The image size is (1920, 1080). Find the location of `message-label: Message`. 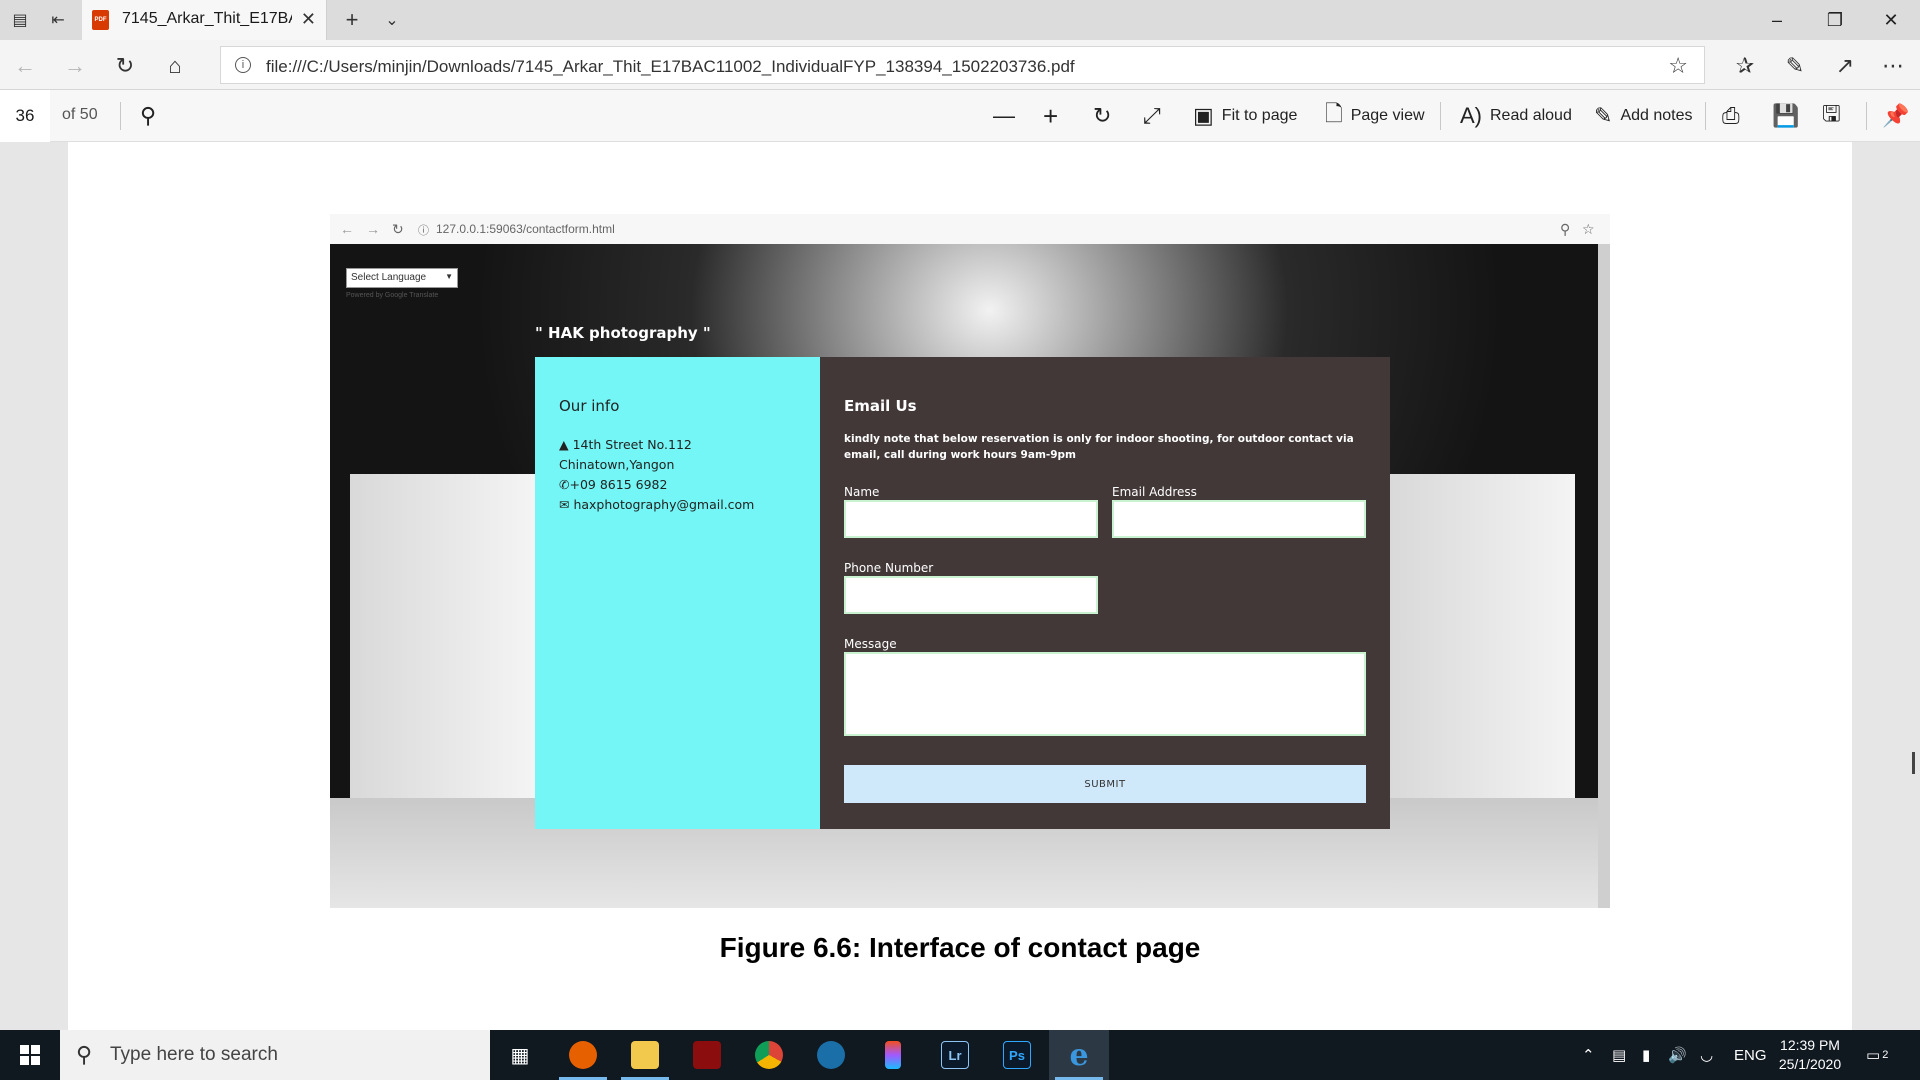

message-label: Message is located at coordinates (870, 644).